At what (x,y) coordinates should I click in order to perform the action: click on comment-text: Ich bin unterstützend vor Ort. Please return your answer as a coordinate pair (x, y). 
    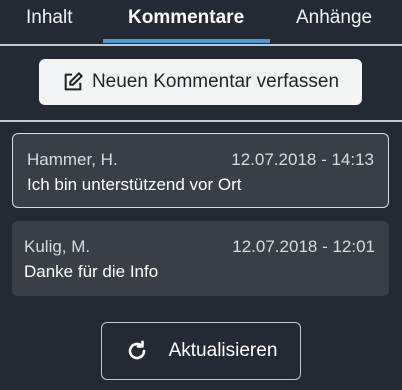
    Looking at the image, I should click on (134, 184).